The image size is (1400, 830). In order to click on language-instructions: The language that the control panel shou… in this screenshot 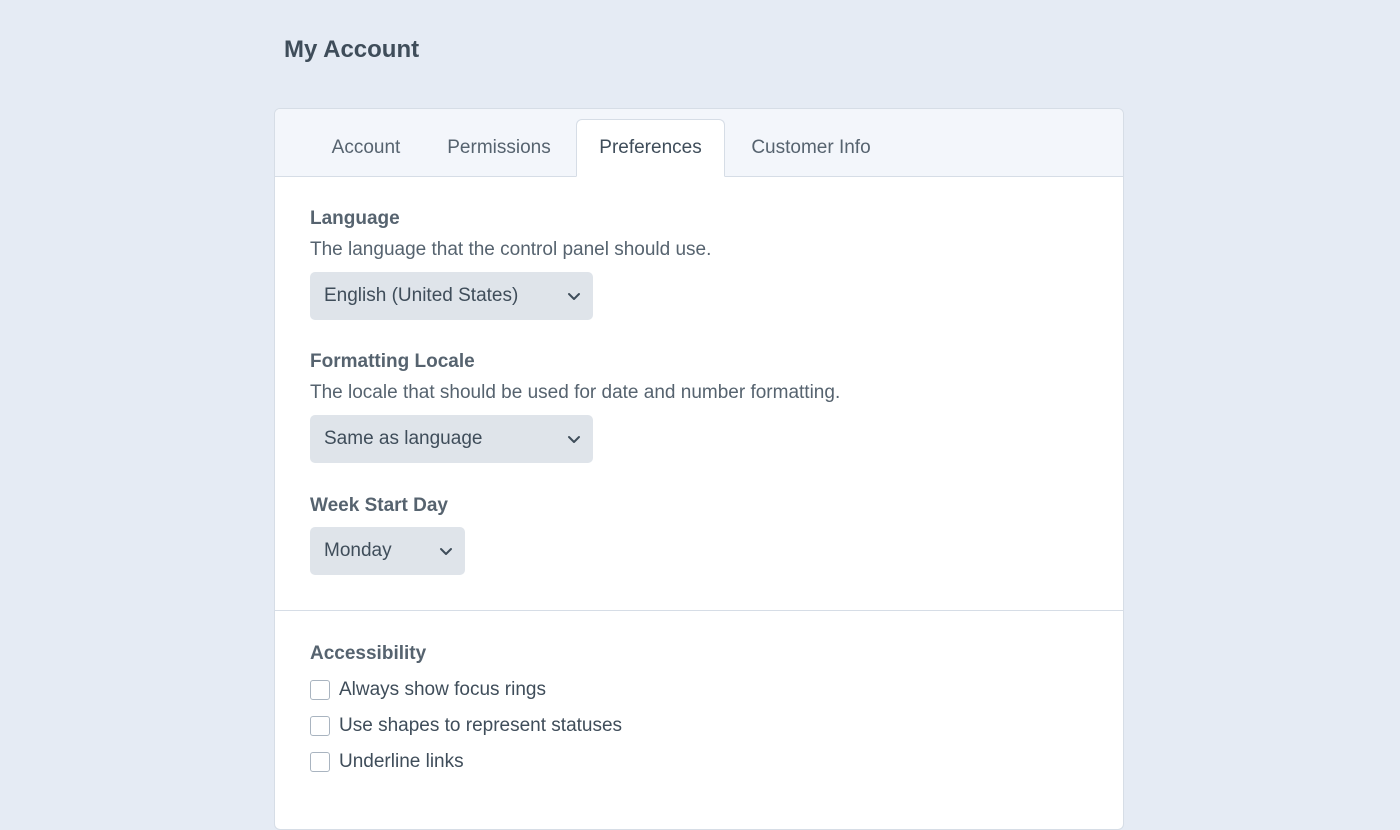, I will do `click(511, 249)`.